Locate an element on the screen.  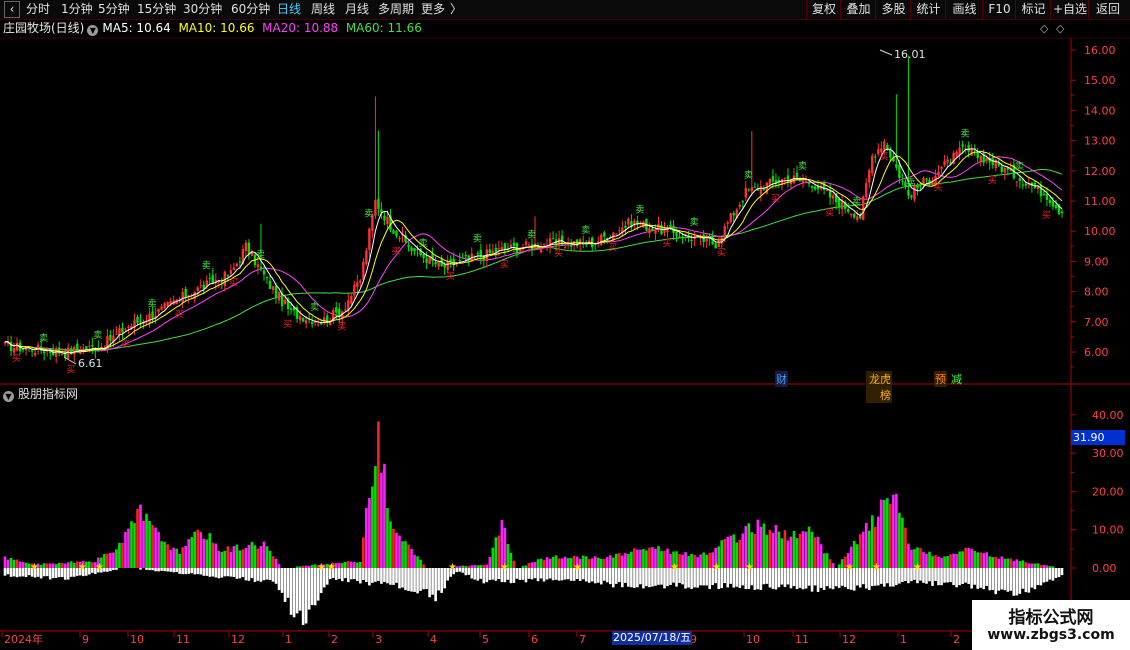
event-forecast: 预 is located at coordinates (940, 379).